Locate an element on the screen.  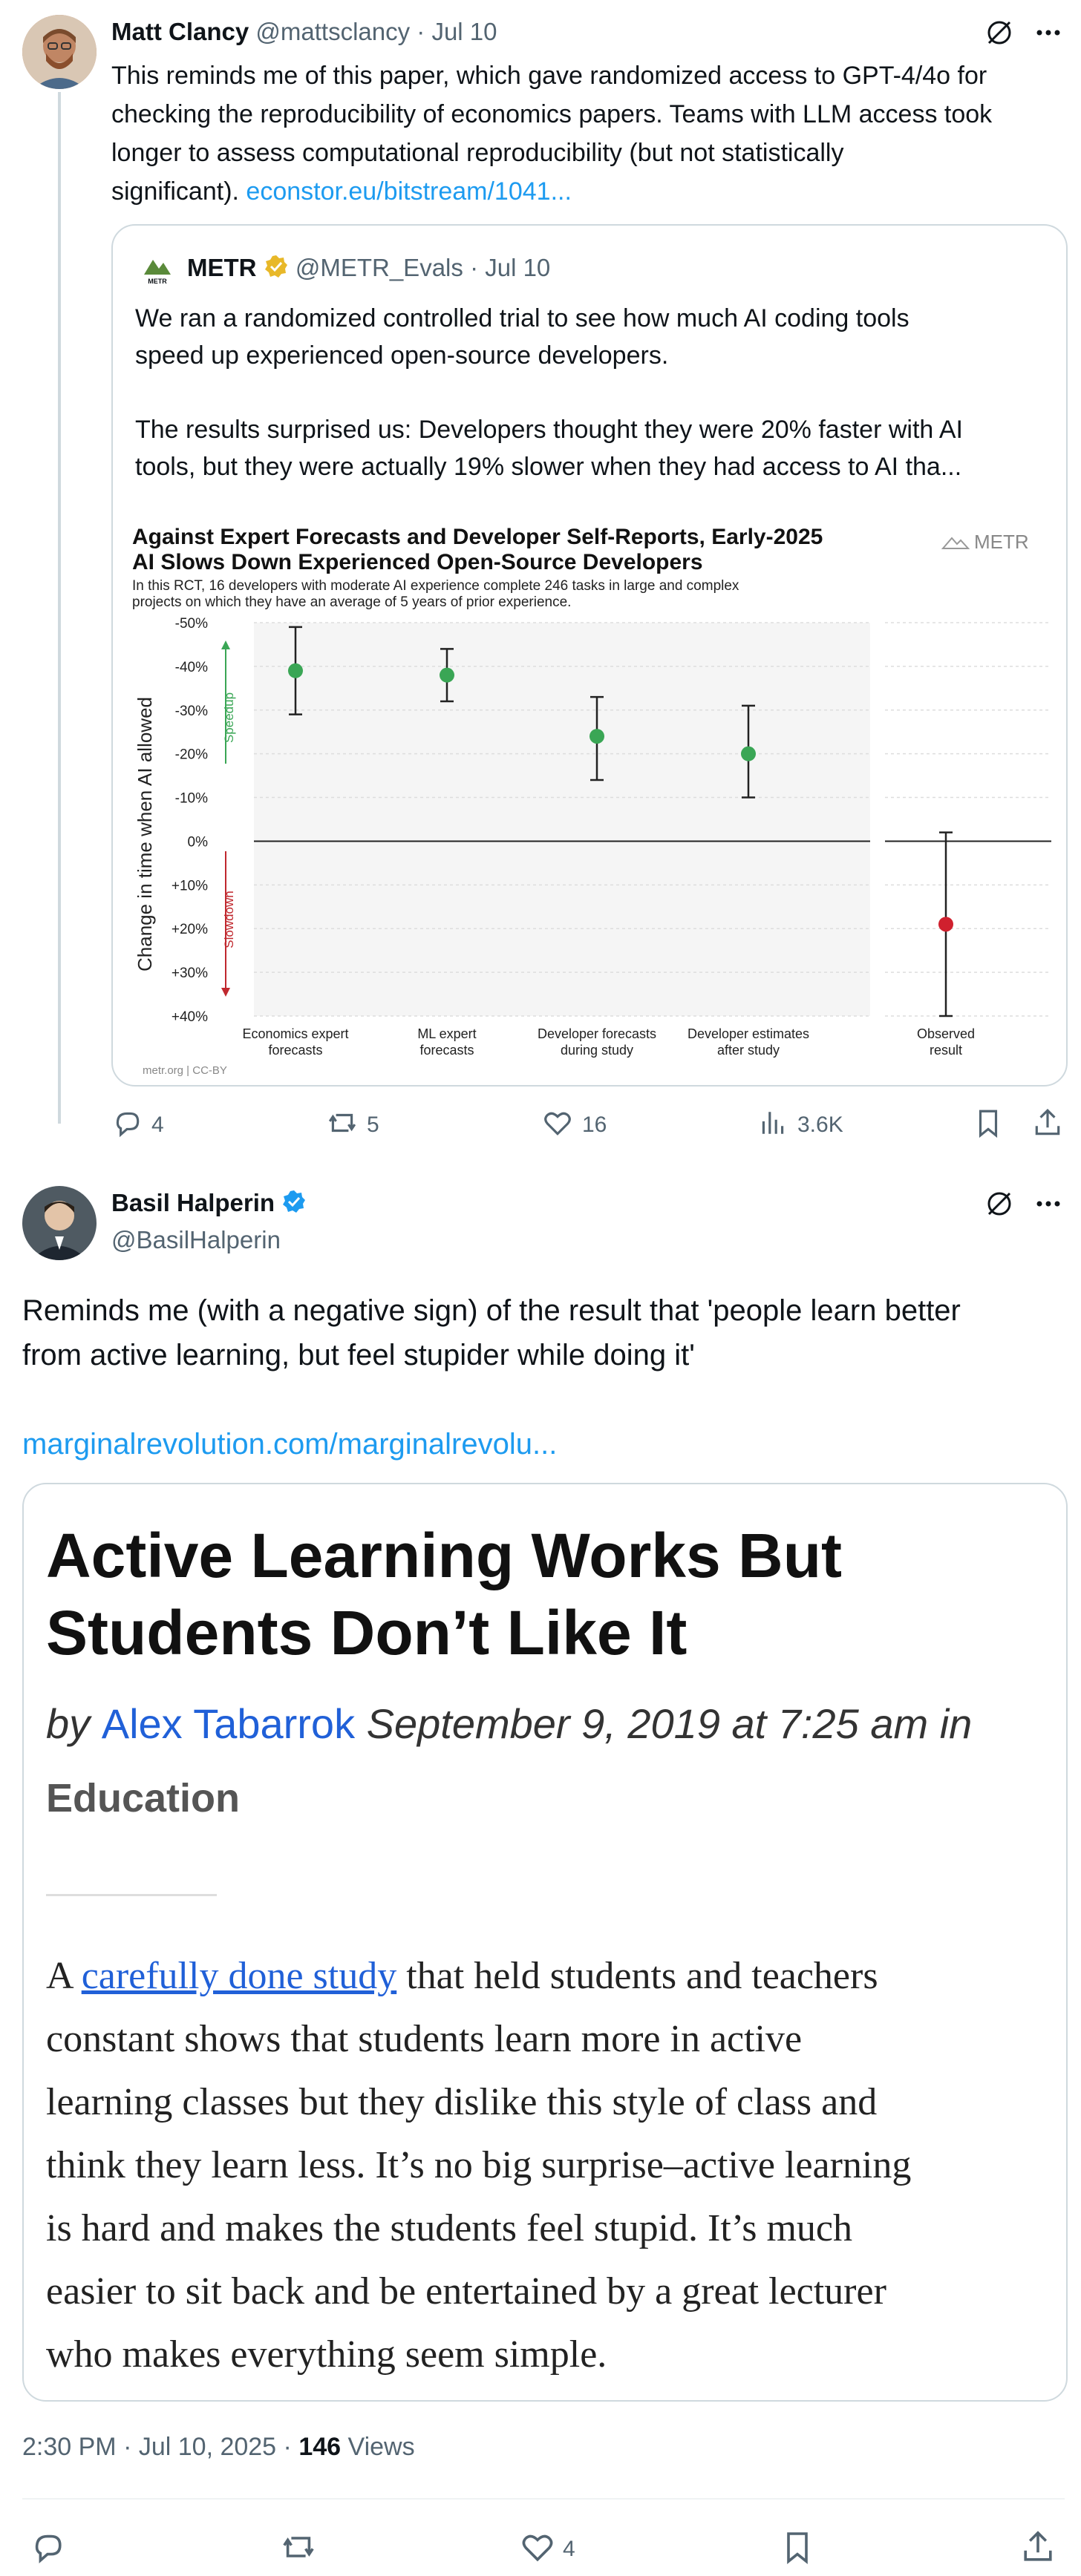
retweet-button: 5 is located at coordinates (353, 1124).